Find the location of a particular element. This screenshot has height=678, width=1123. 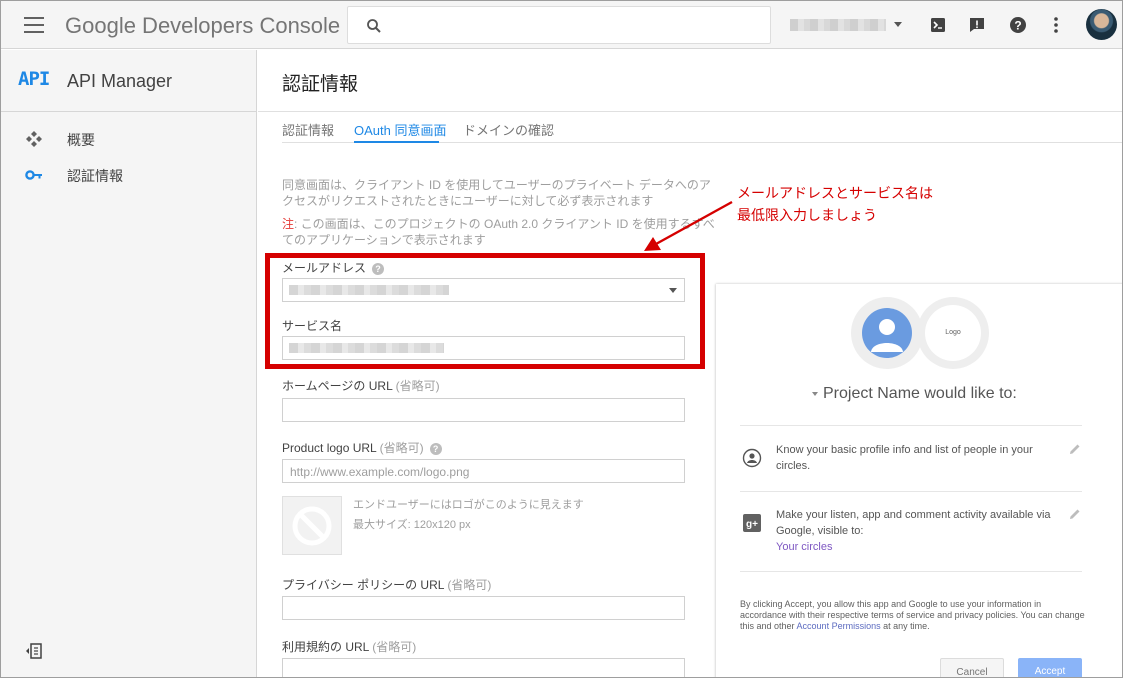

accept-button: Accept is located at coordinates (1050, 667).